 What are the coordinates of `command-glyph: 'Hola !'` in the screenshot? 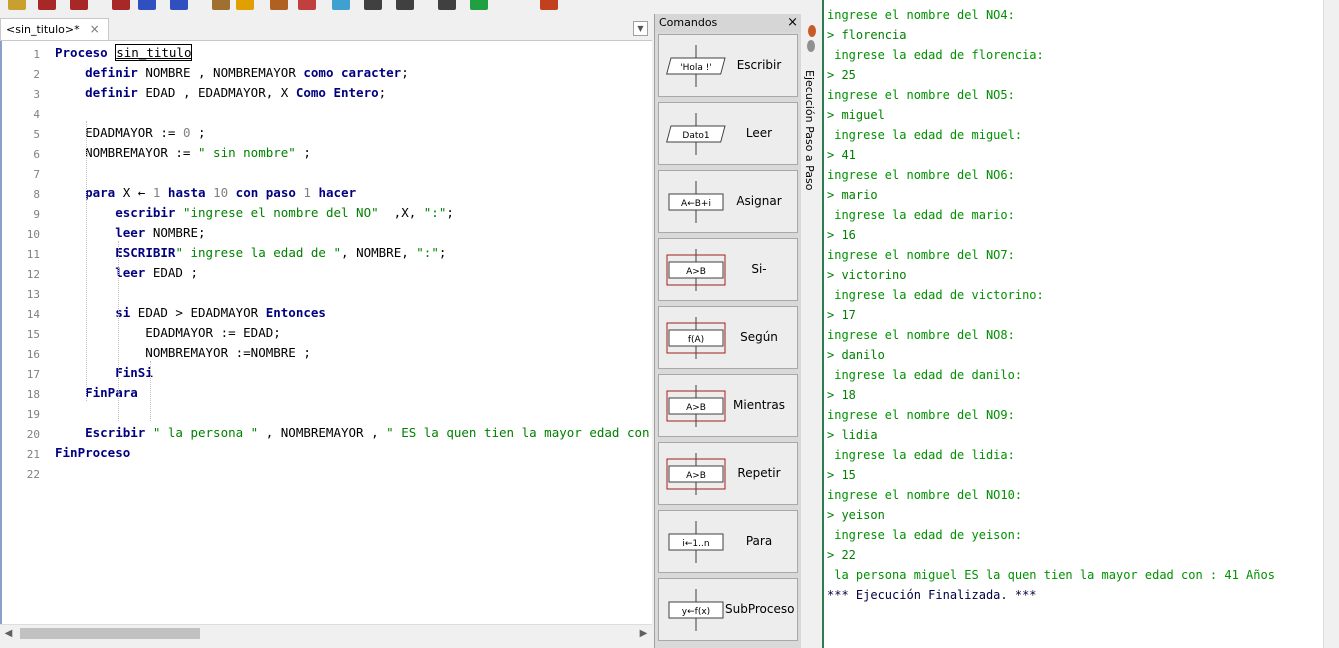 It's located at (696, 68).